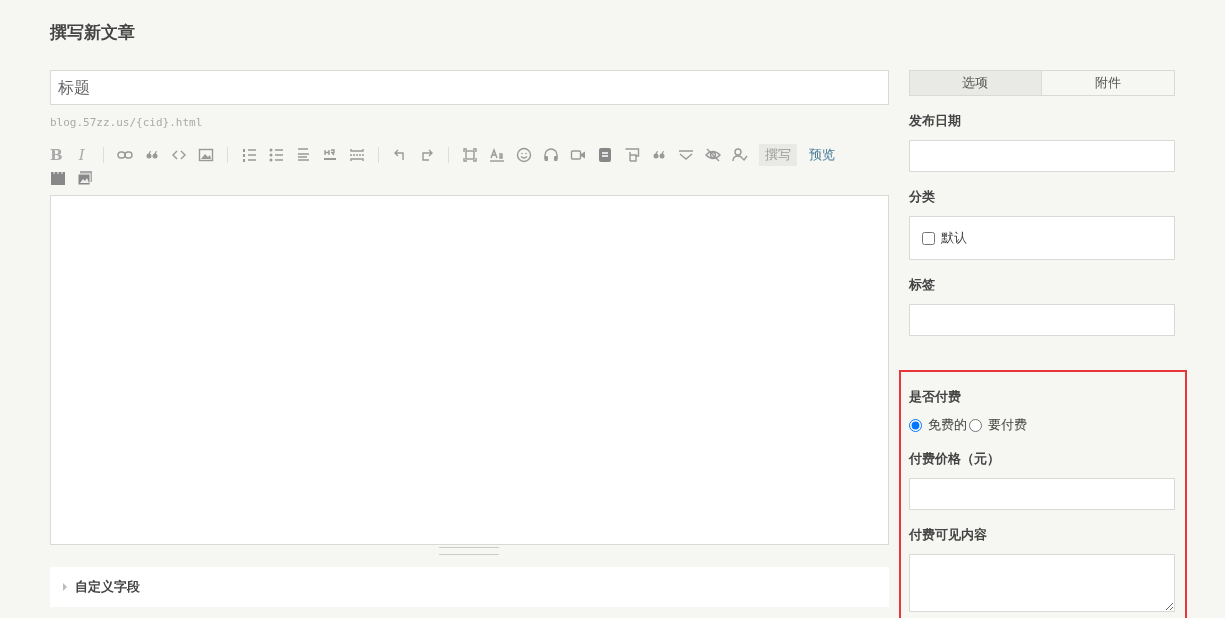  Describe the element at coordinates (947, 425) in the screenshot. I see `radio-label: 免费的` at that location.